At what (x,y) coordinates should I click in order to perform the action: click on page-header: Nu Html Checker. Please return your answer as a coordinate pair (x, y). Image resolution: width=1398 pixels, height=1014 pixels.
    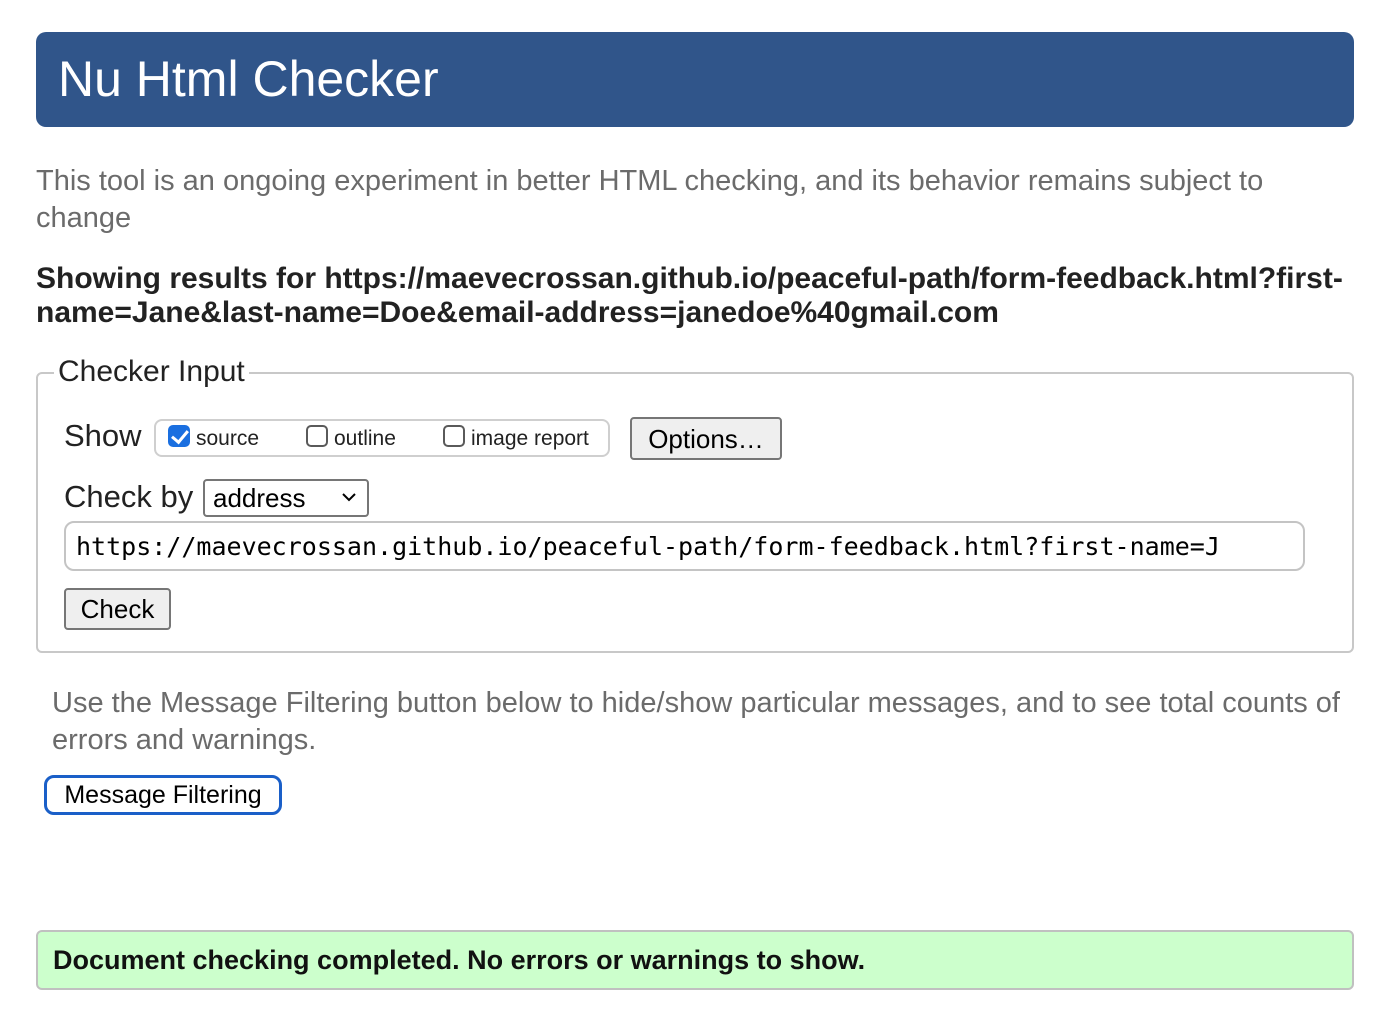
    Looking at the image, I should click on (695, 79).